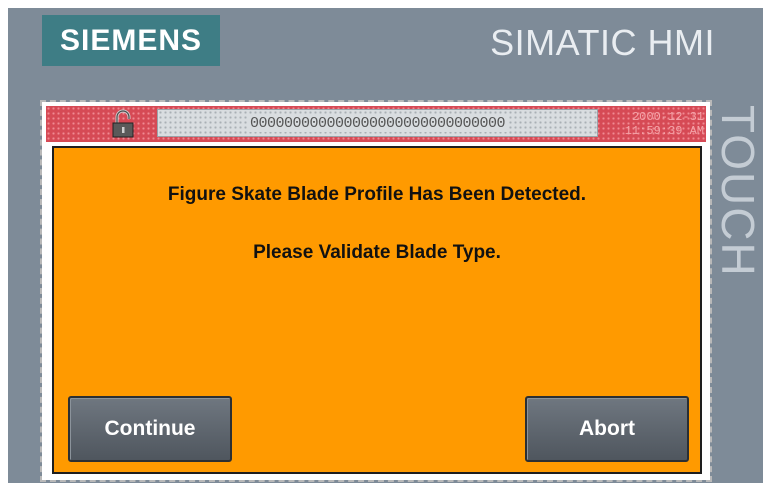 This screenshot has width=769, height=491. What do you see at coordinates (667, 117) in the screenshot?
I see `date-text: 2000-12-31` at bounding box center [667, 117].